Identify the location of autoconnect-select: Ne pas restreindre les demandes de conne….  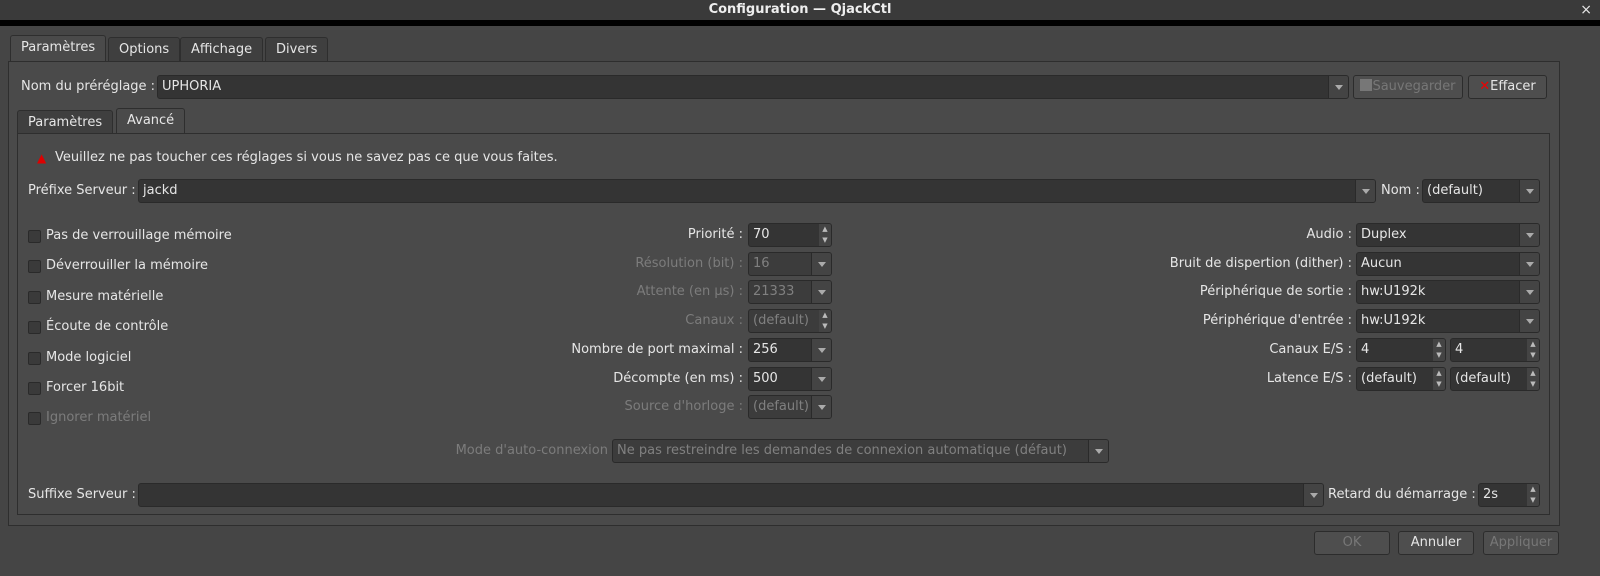
(860, 451).